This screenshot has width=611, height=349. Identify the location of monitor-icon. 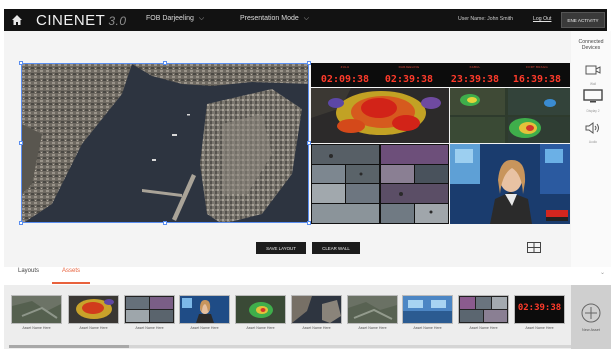
(593, 96).